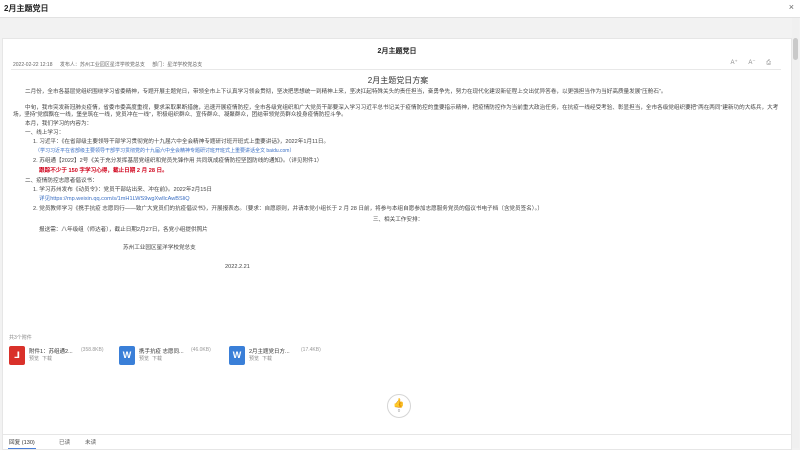 Image resolution: width=800 pixels, height=450 pixels. I want to click on publish-date: 2022-02-22 12:18, so click(33, 65).